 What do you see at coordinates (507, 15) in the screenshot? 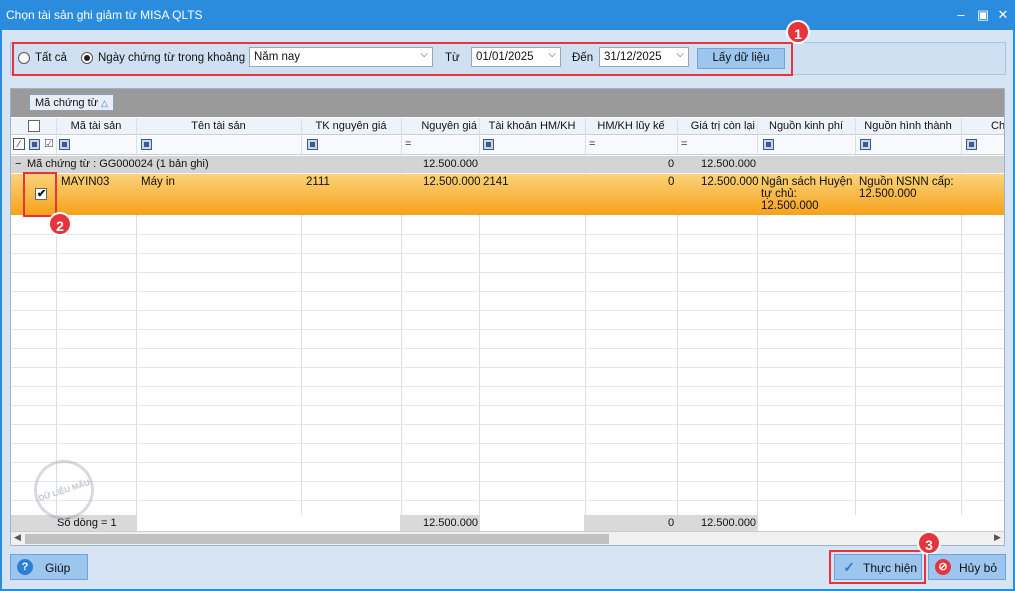
I see `title-bar: Chọn tài sản ghi giảm từ MISA QLTS – ▣ ✕` at bounding box center [507, 15].